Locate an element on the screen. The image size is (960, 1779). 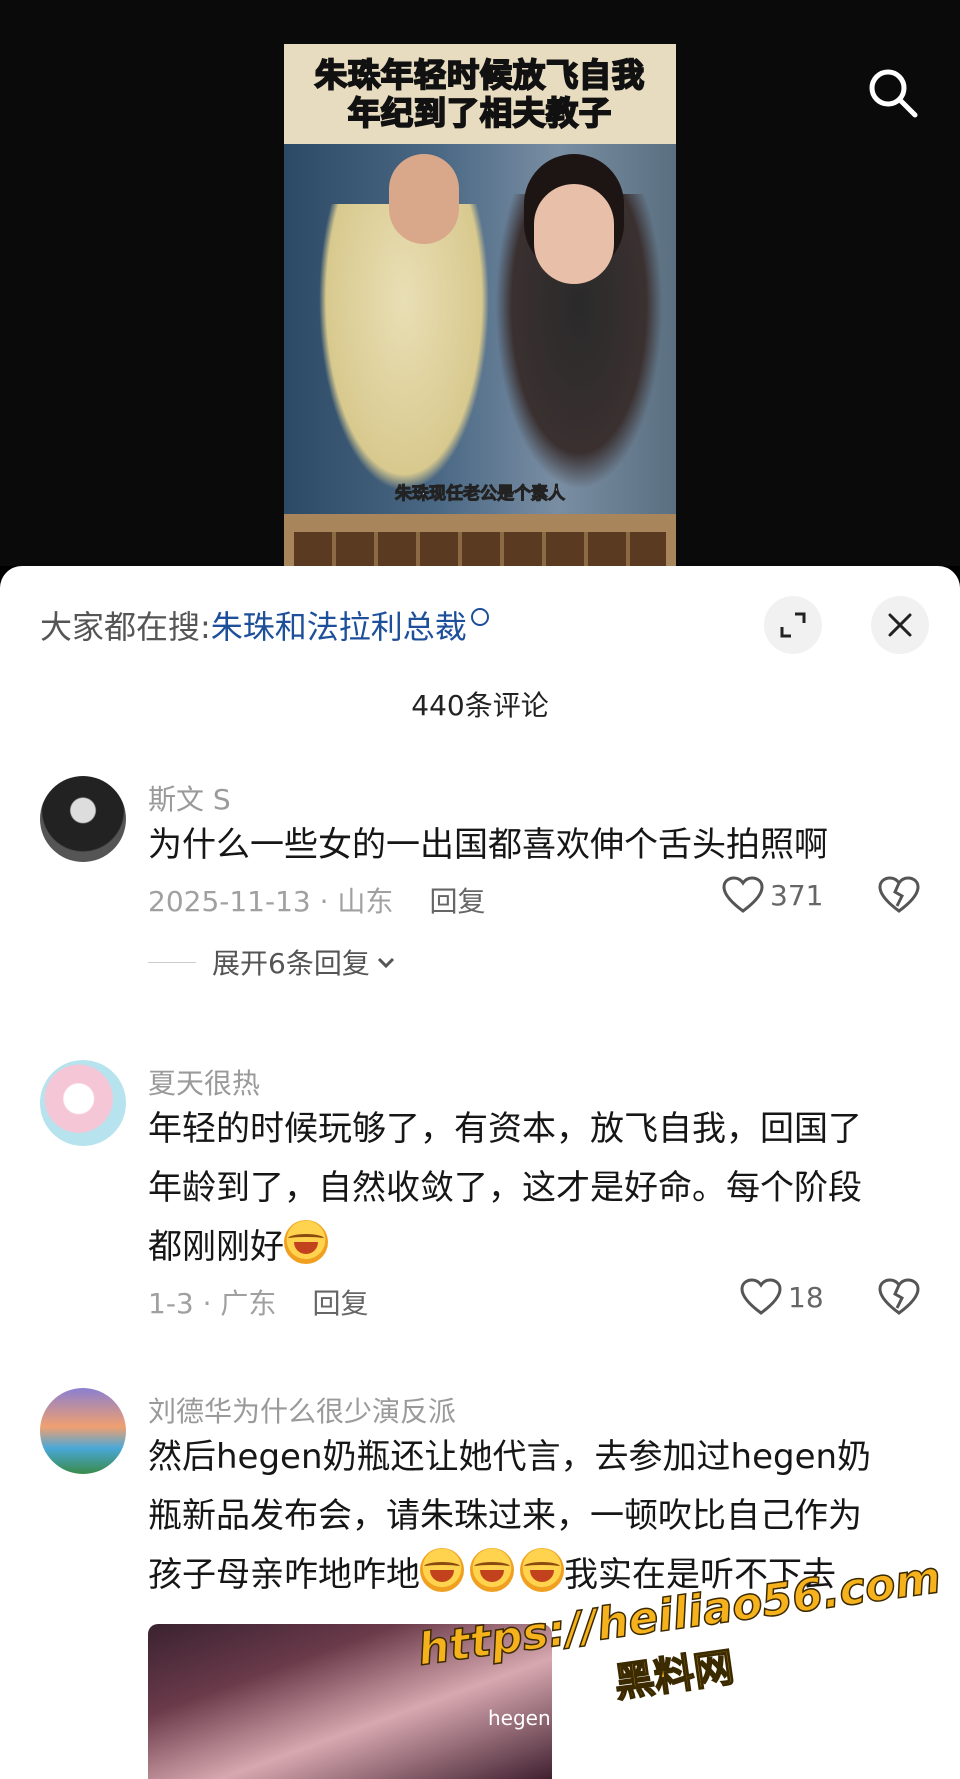
hot-search-bar: 大家都在搜:朱珠和法拉利总裁 is located at coordinates (264, 625).